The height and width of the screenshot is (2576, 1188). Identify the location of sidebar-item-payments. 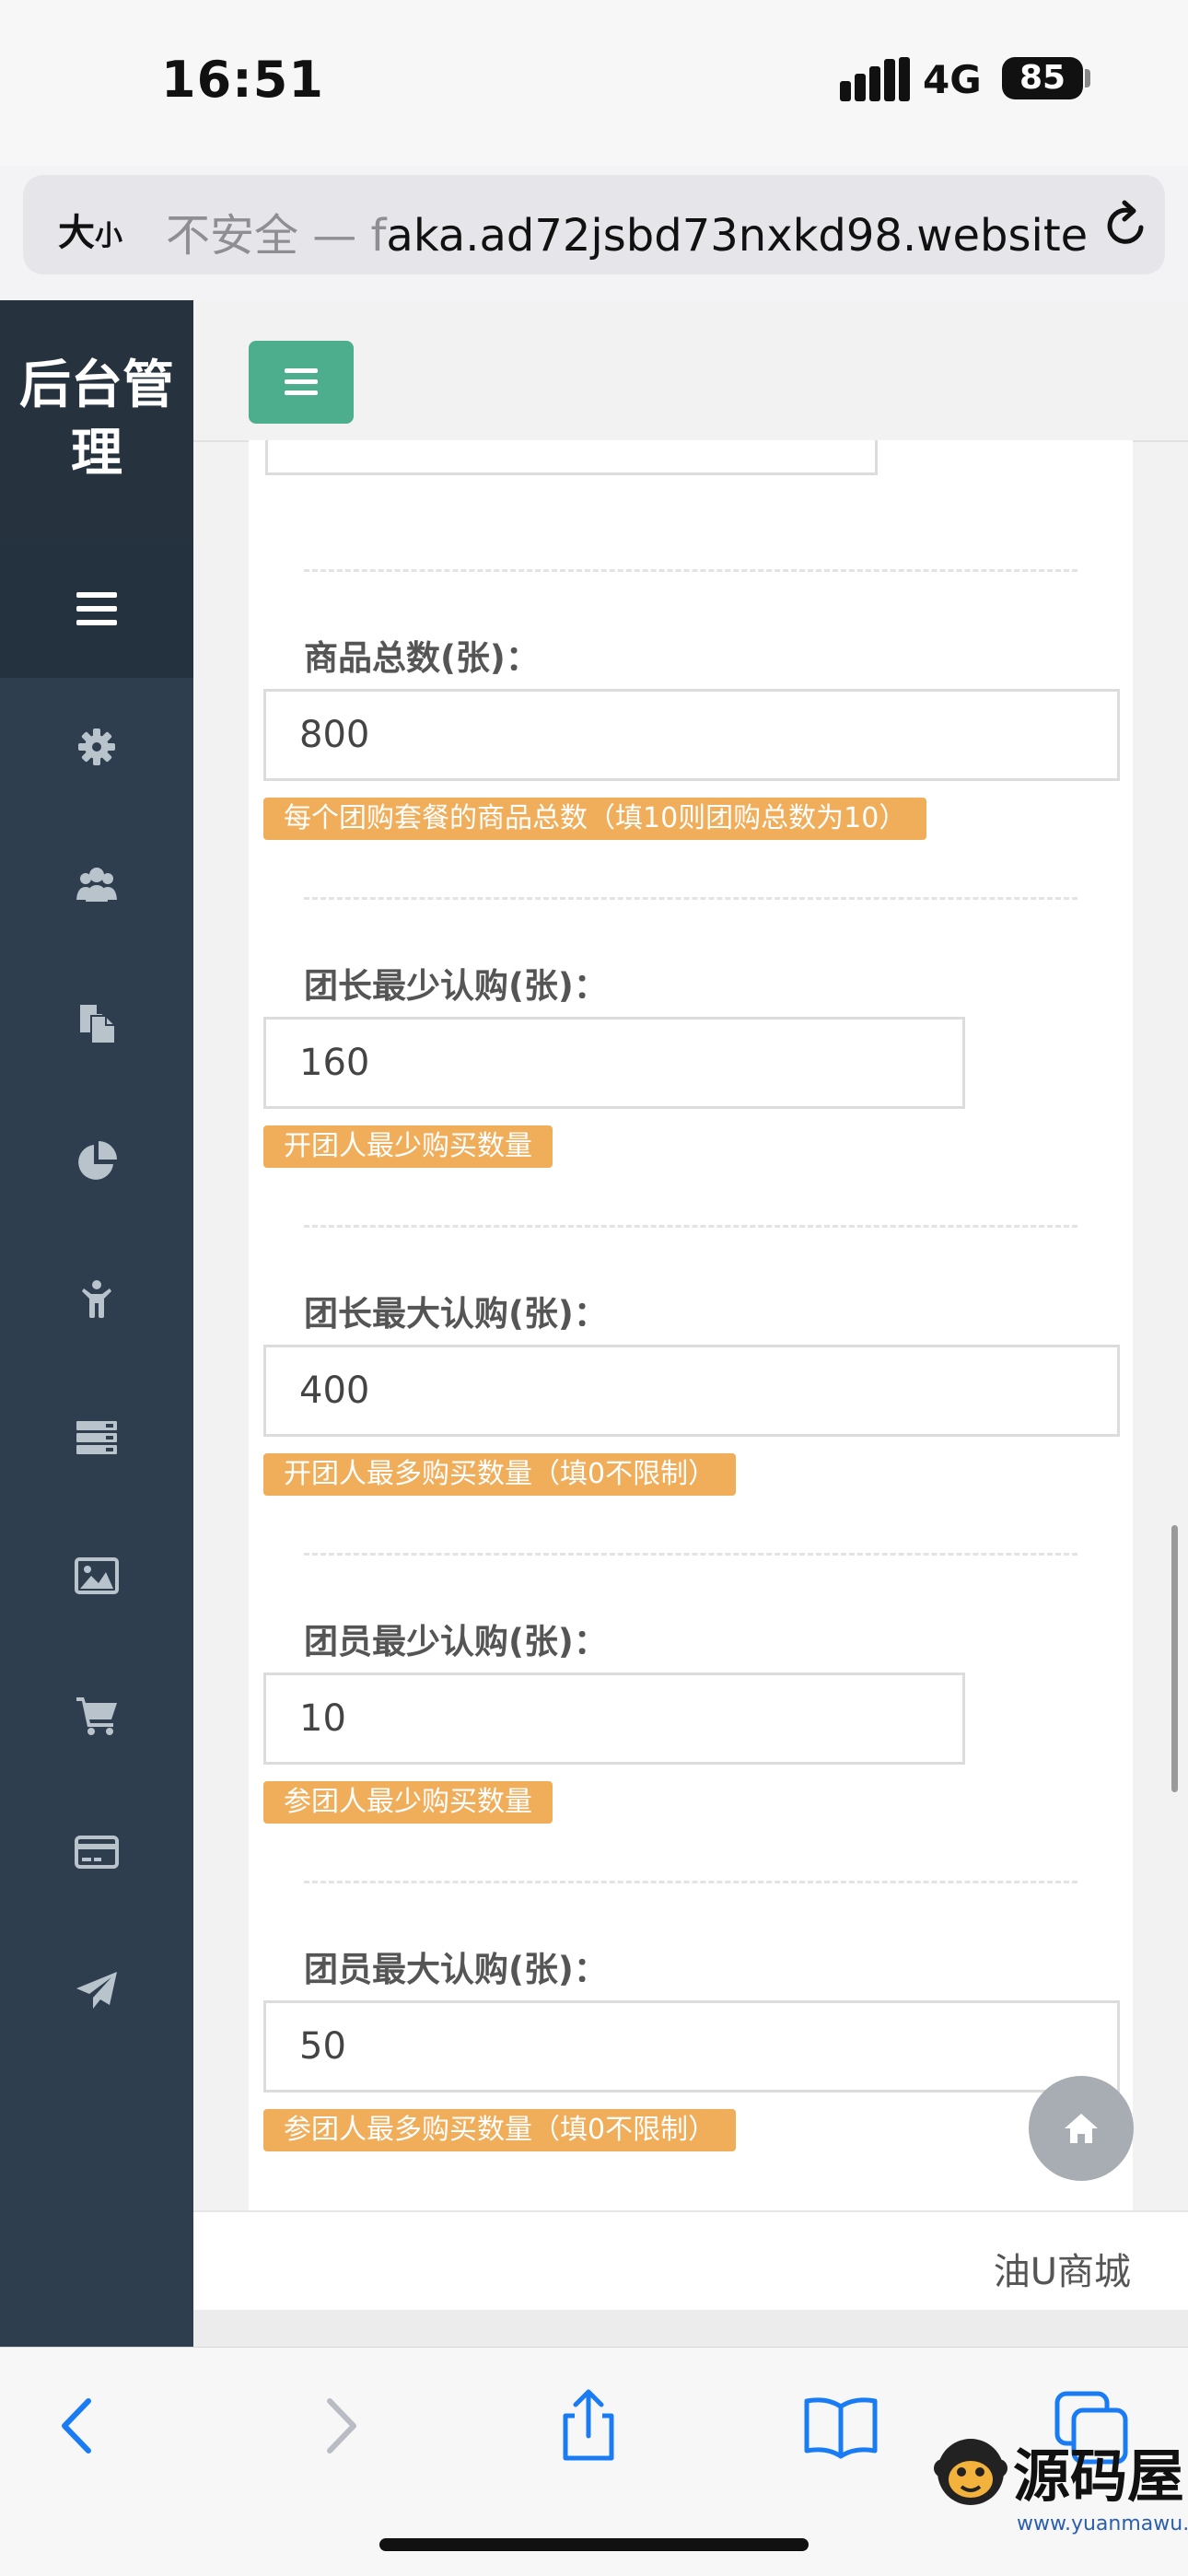
(96, 1852).